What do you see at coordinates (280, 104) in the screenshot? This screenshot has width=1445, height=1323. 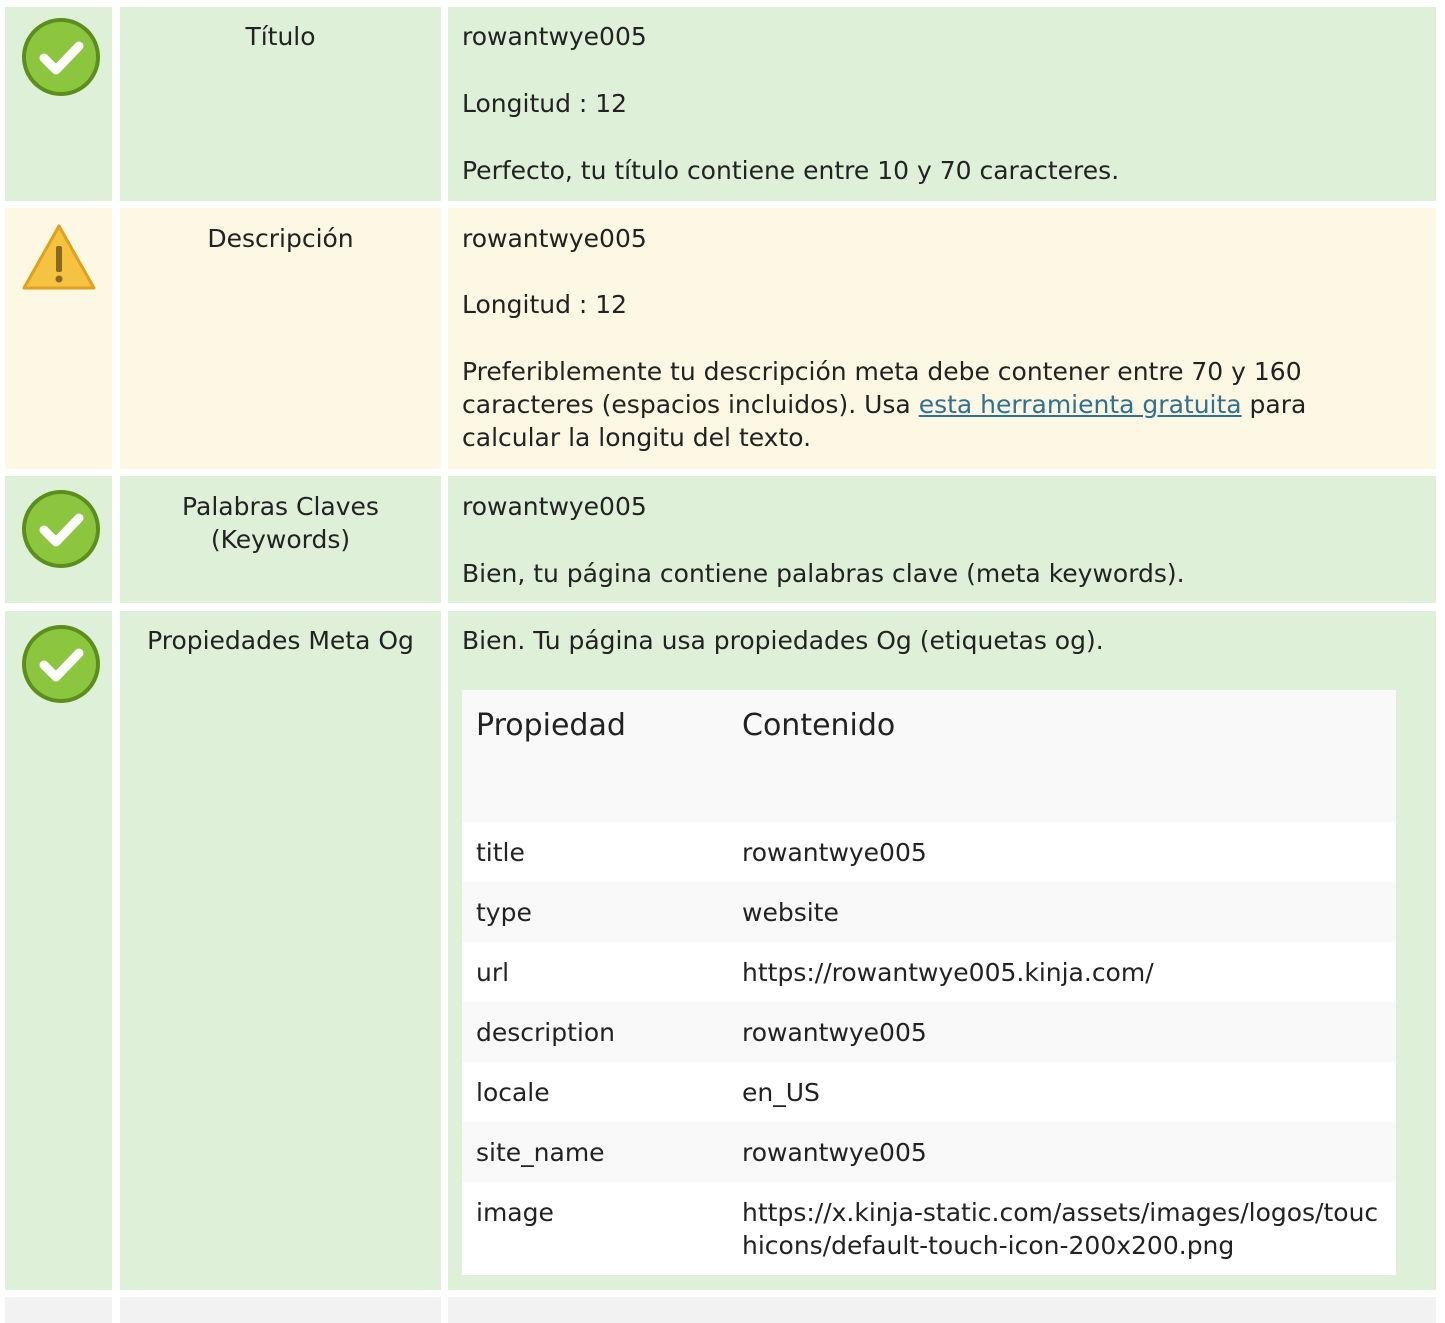 I see `label-cell-title: Título` at bounding box center [280, 104].